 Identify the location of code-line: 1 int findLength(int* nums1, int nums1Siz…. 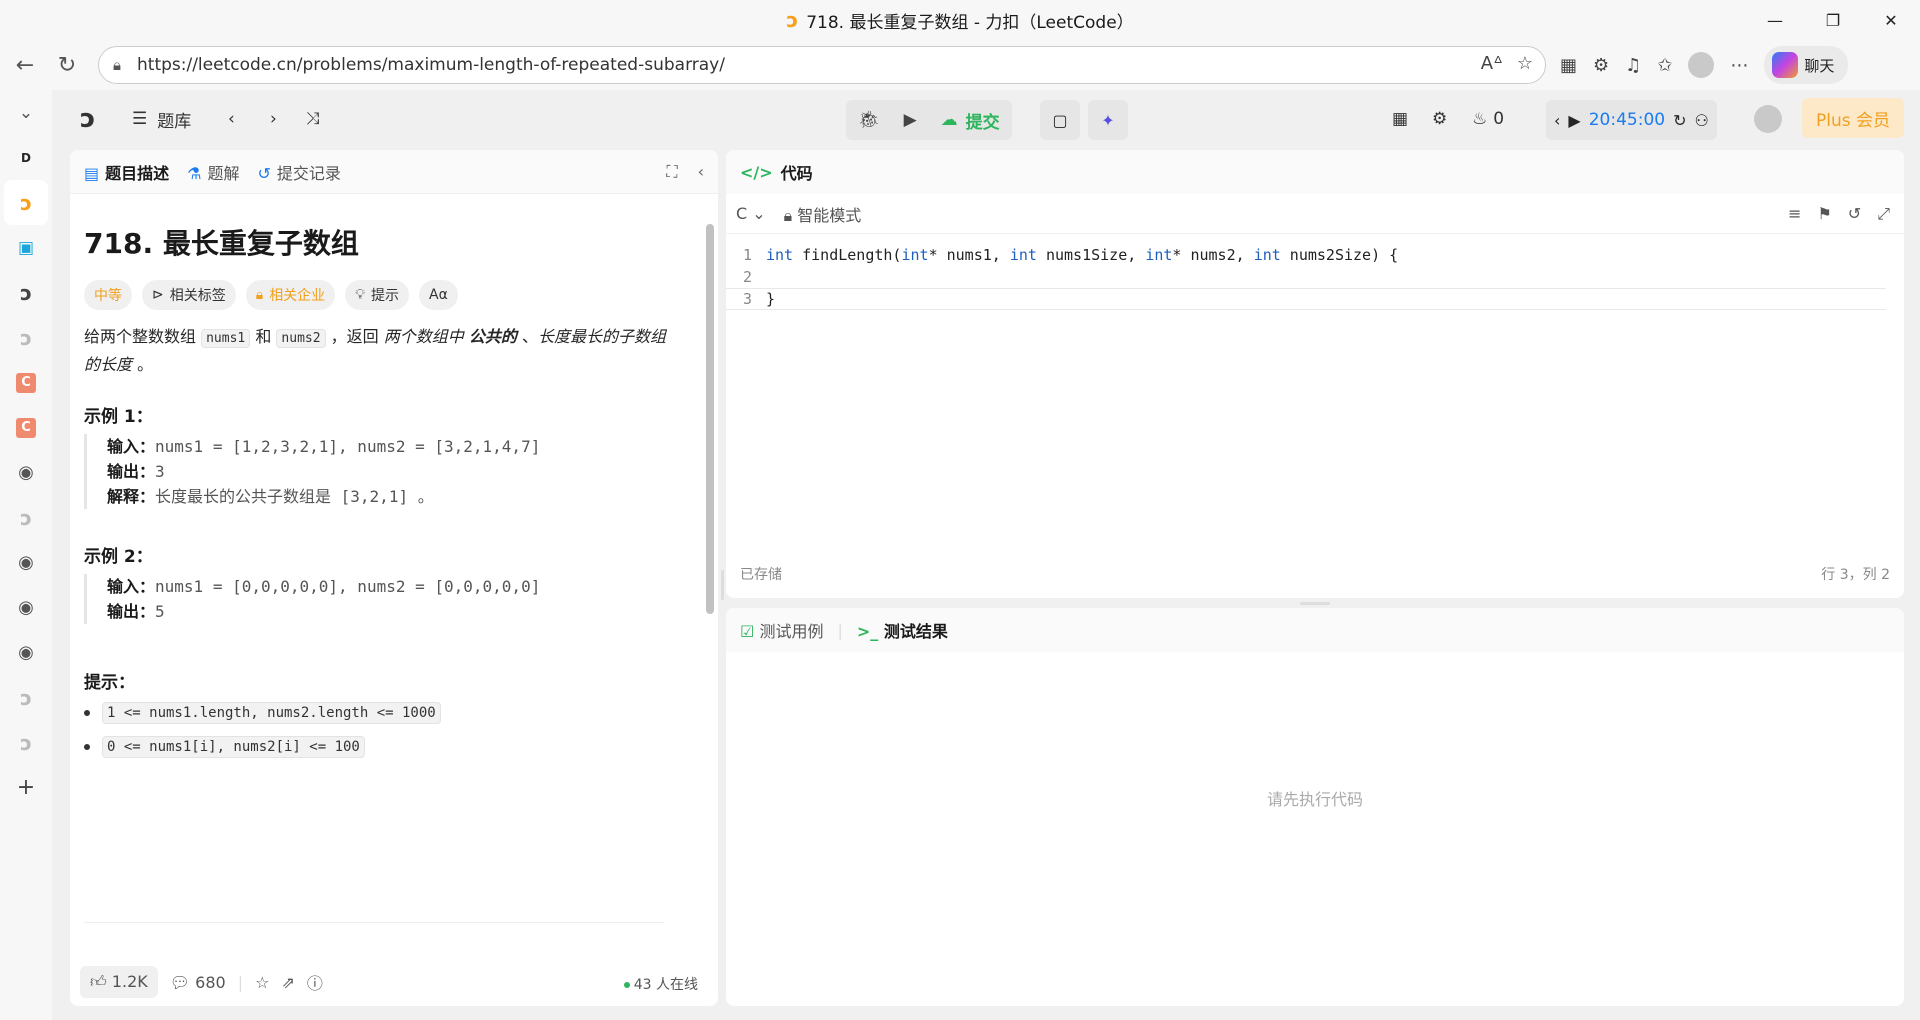
(1306, 255).